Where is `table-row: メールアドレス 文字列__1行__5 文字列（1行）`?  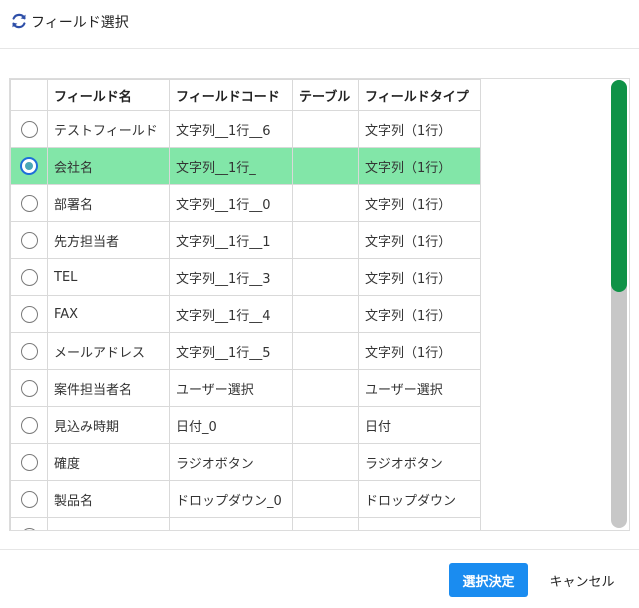 table-row: メールアドレス 文字列__1行__5 文字列（1行） is located at coordinates (245, 351).